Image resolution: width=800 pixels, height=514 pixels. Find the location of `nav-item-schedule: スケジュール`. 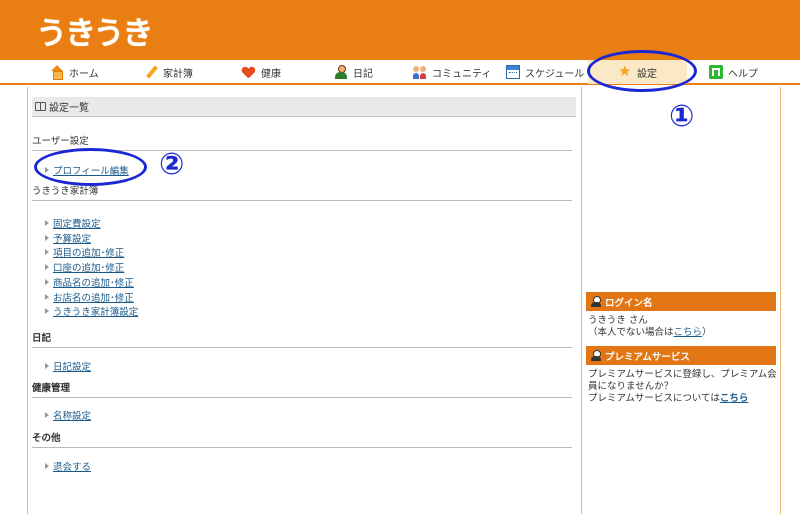

nav-item-schedule: スケジュール is located at coordinates (545, 72).